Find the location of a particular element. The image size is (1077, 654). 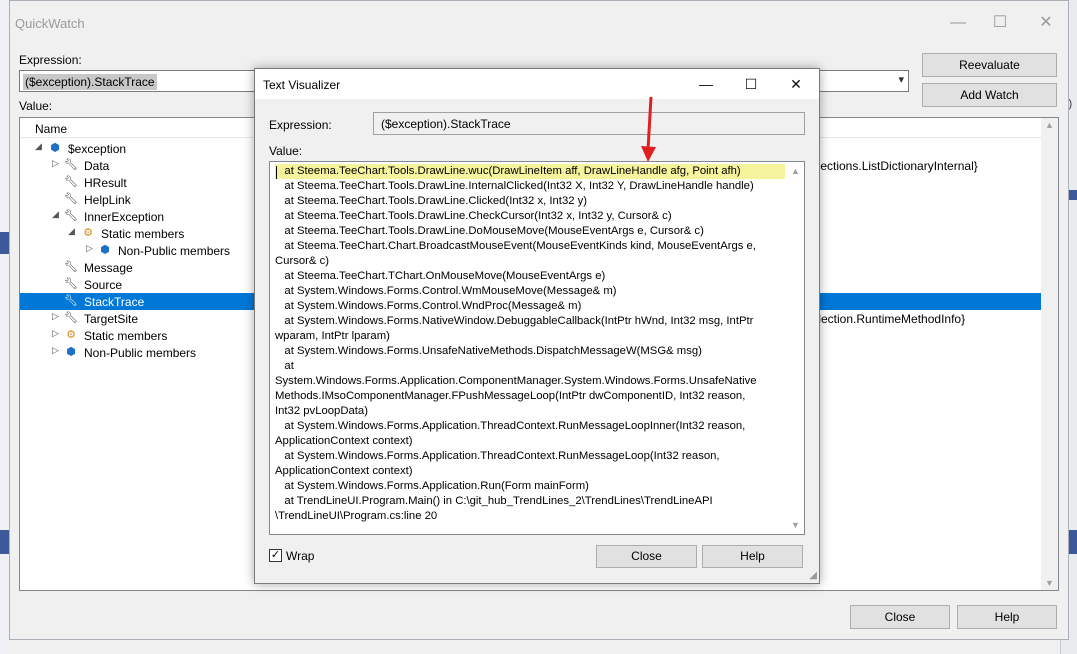

row-label: InnerException is located at coordinates (124, 217).